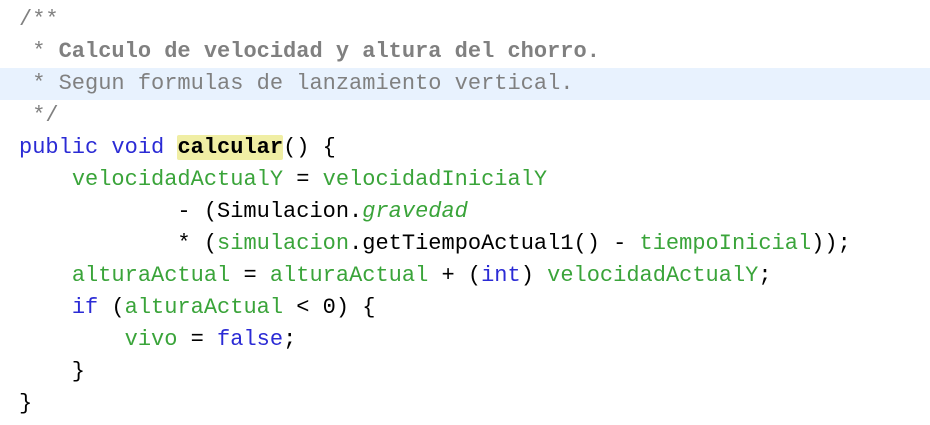 The height and width of the screenshot is (425, 930). I want to click on code-token-plain: < 0) {, so click(329, 307).